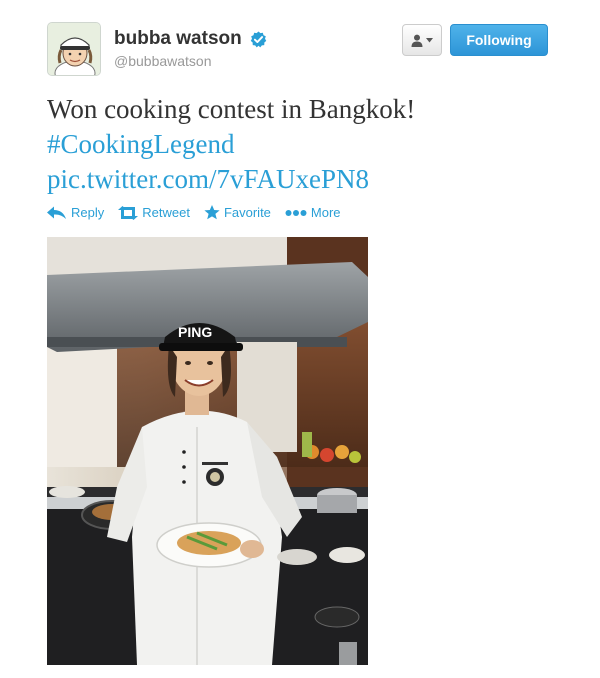 The height and width of the screenshot is (678, 600). What do you see at coordinates (88, 212) in the screenshot?
I see `reply-label: Reply` at bounding box center [88, 212].